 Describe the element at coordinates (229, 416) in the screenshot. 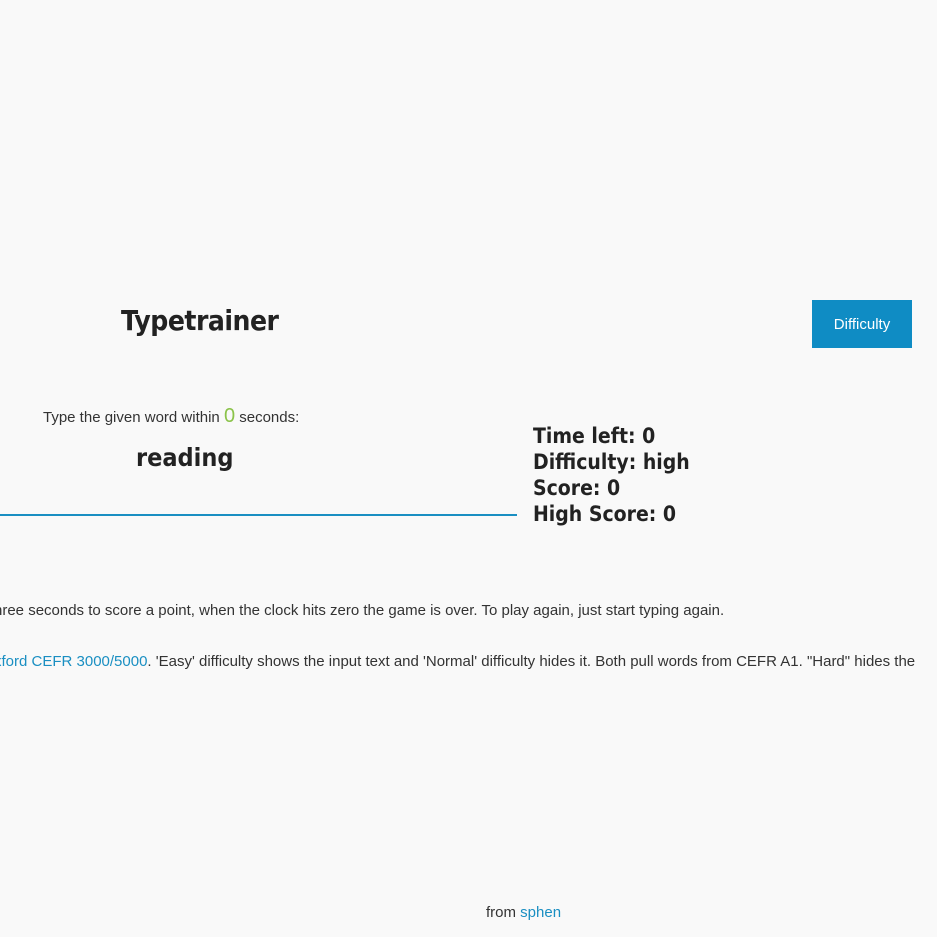

I see `seconds-value: 0` at that location.